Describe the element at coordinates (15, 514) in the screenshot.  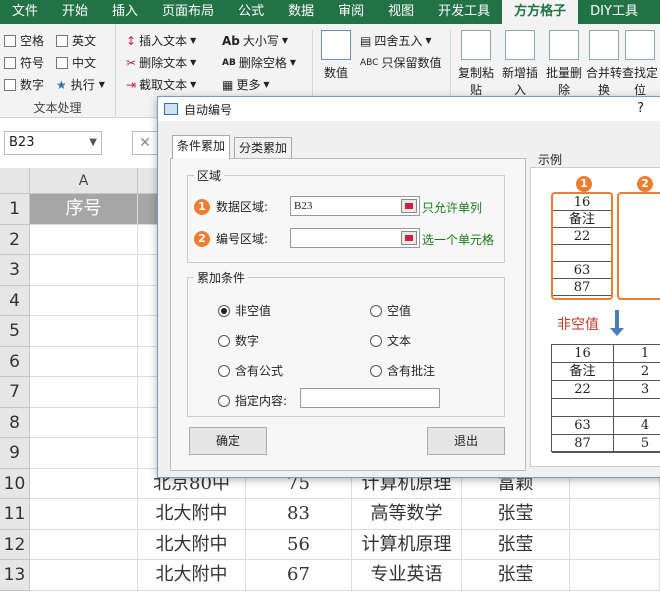
I see `row-header: 11` at that location.